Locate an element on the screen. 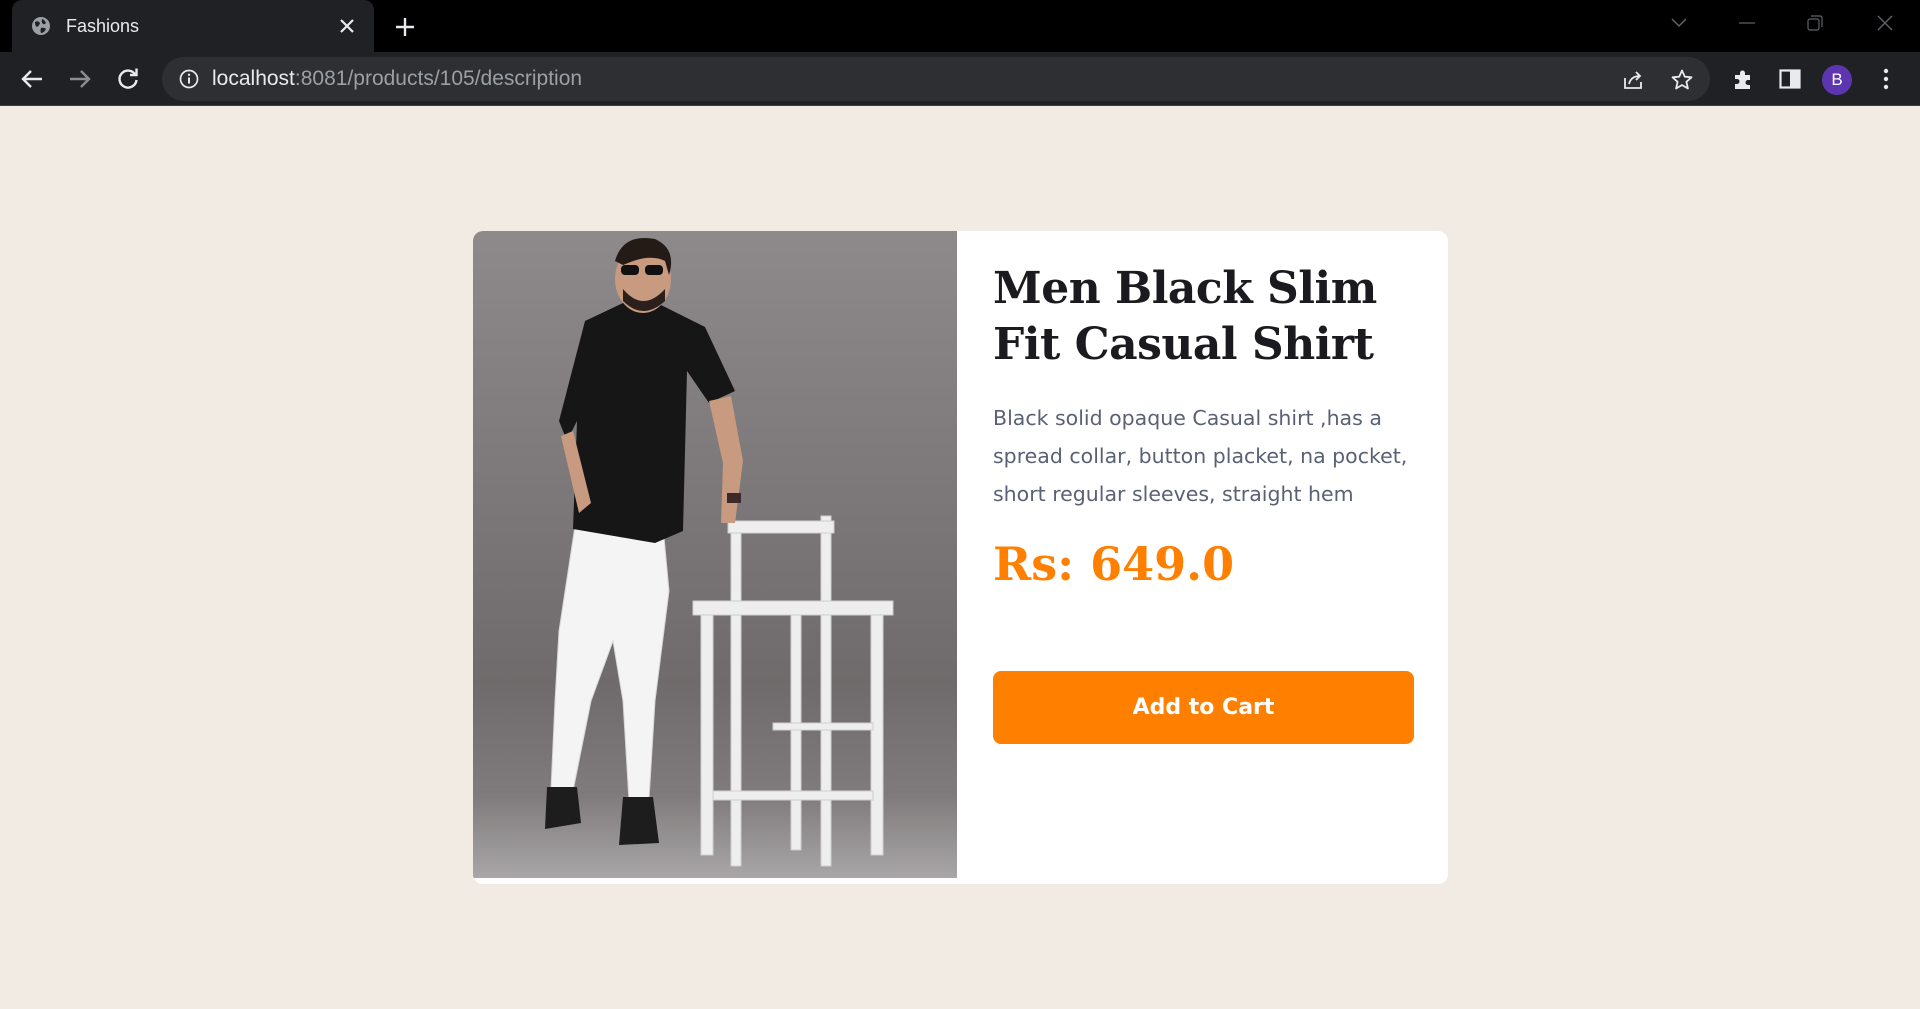 Image resolution: width=1920 pixels, height=1009 pixels. window-close-icon is located at coordinates (1885, 23).